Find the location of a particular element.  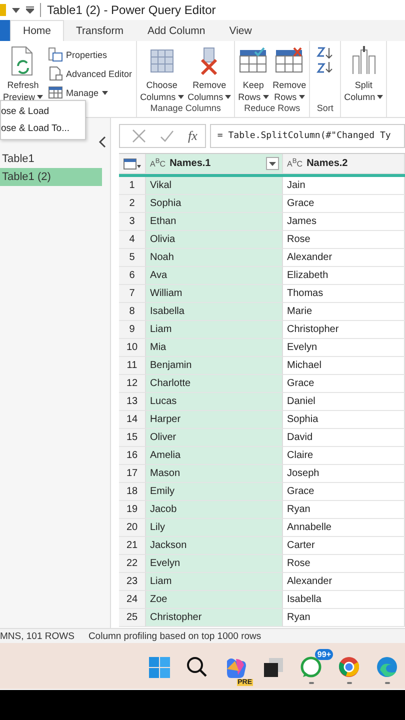

table-cell: Sophia is located at coordinates (344, 420).